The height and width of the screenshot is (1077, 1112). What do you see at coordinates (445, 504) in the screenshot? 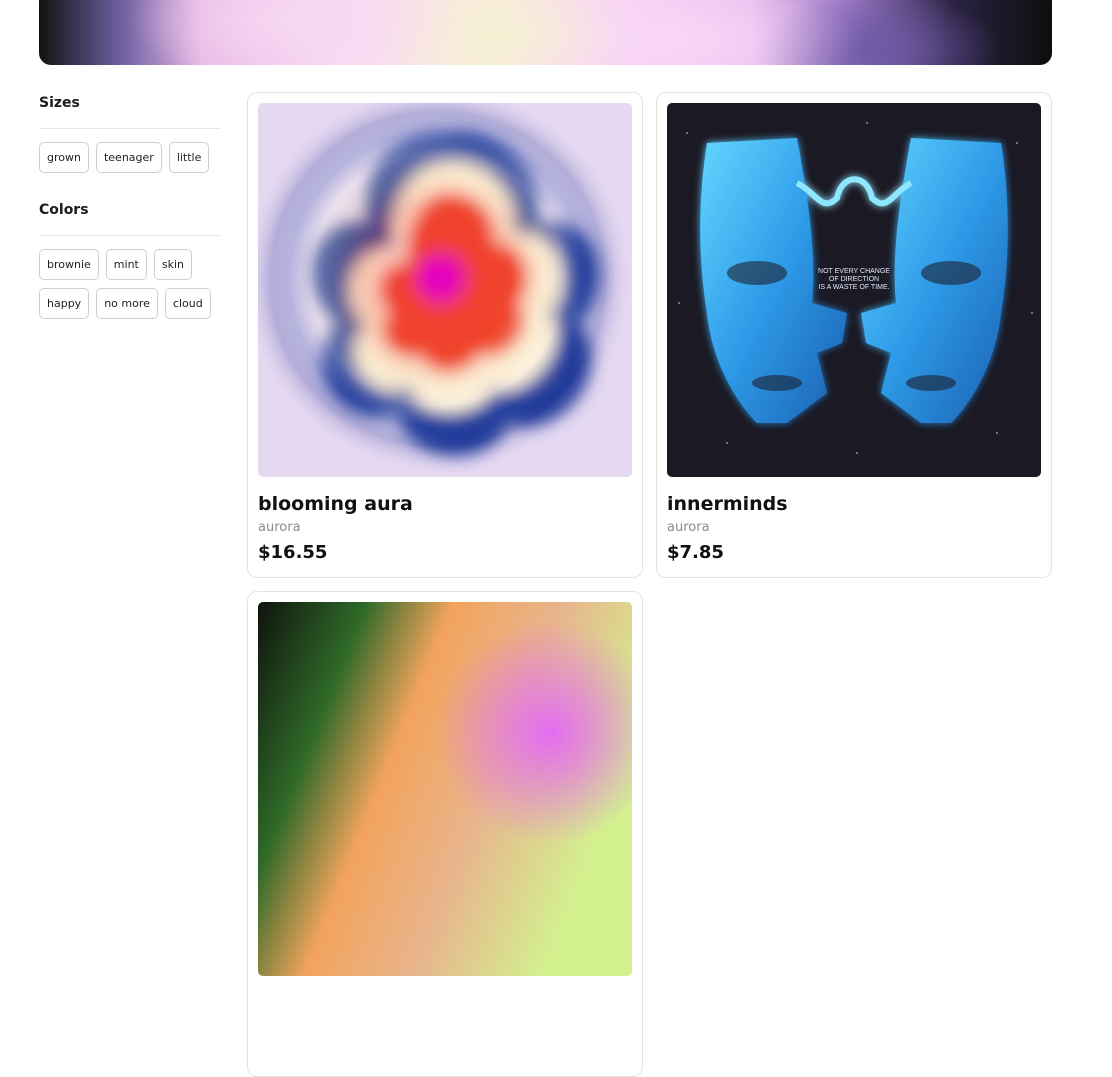
I see `product-title: blooming aura` at bounding box center [445, 504].